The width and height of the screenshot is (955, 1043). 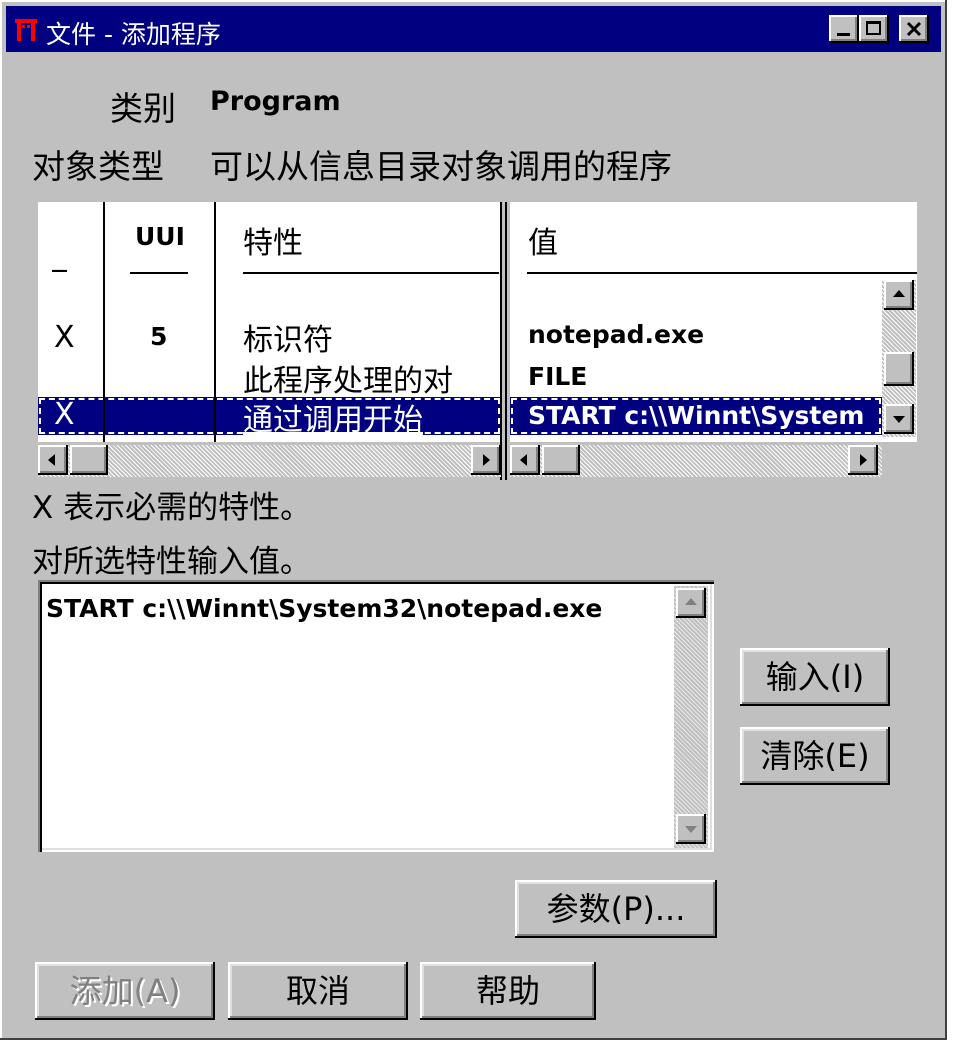 I want to click on close-button, so click(x=914, y=29).